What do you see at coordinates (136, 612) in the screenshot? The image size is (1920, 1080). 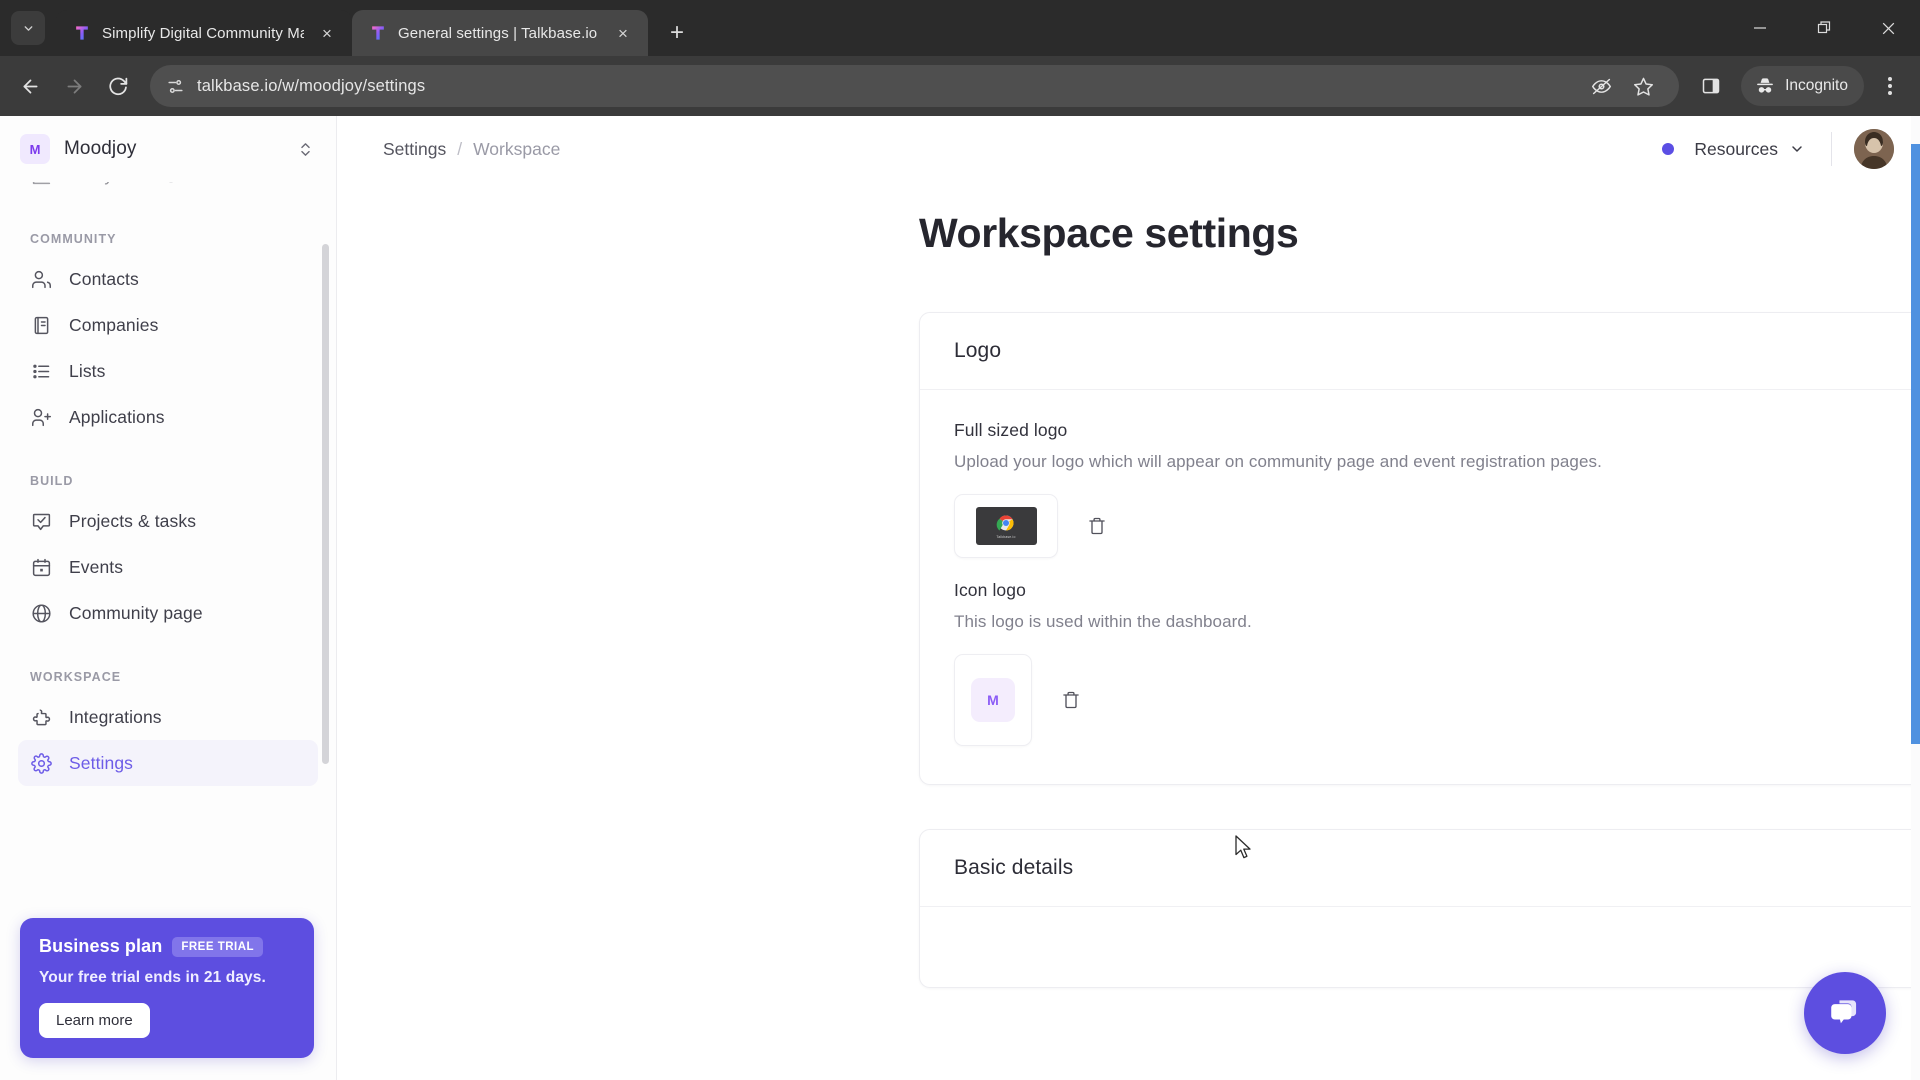 I see `sidebar-item-label: Community page` at bounding box center [136, 612].